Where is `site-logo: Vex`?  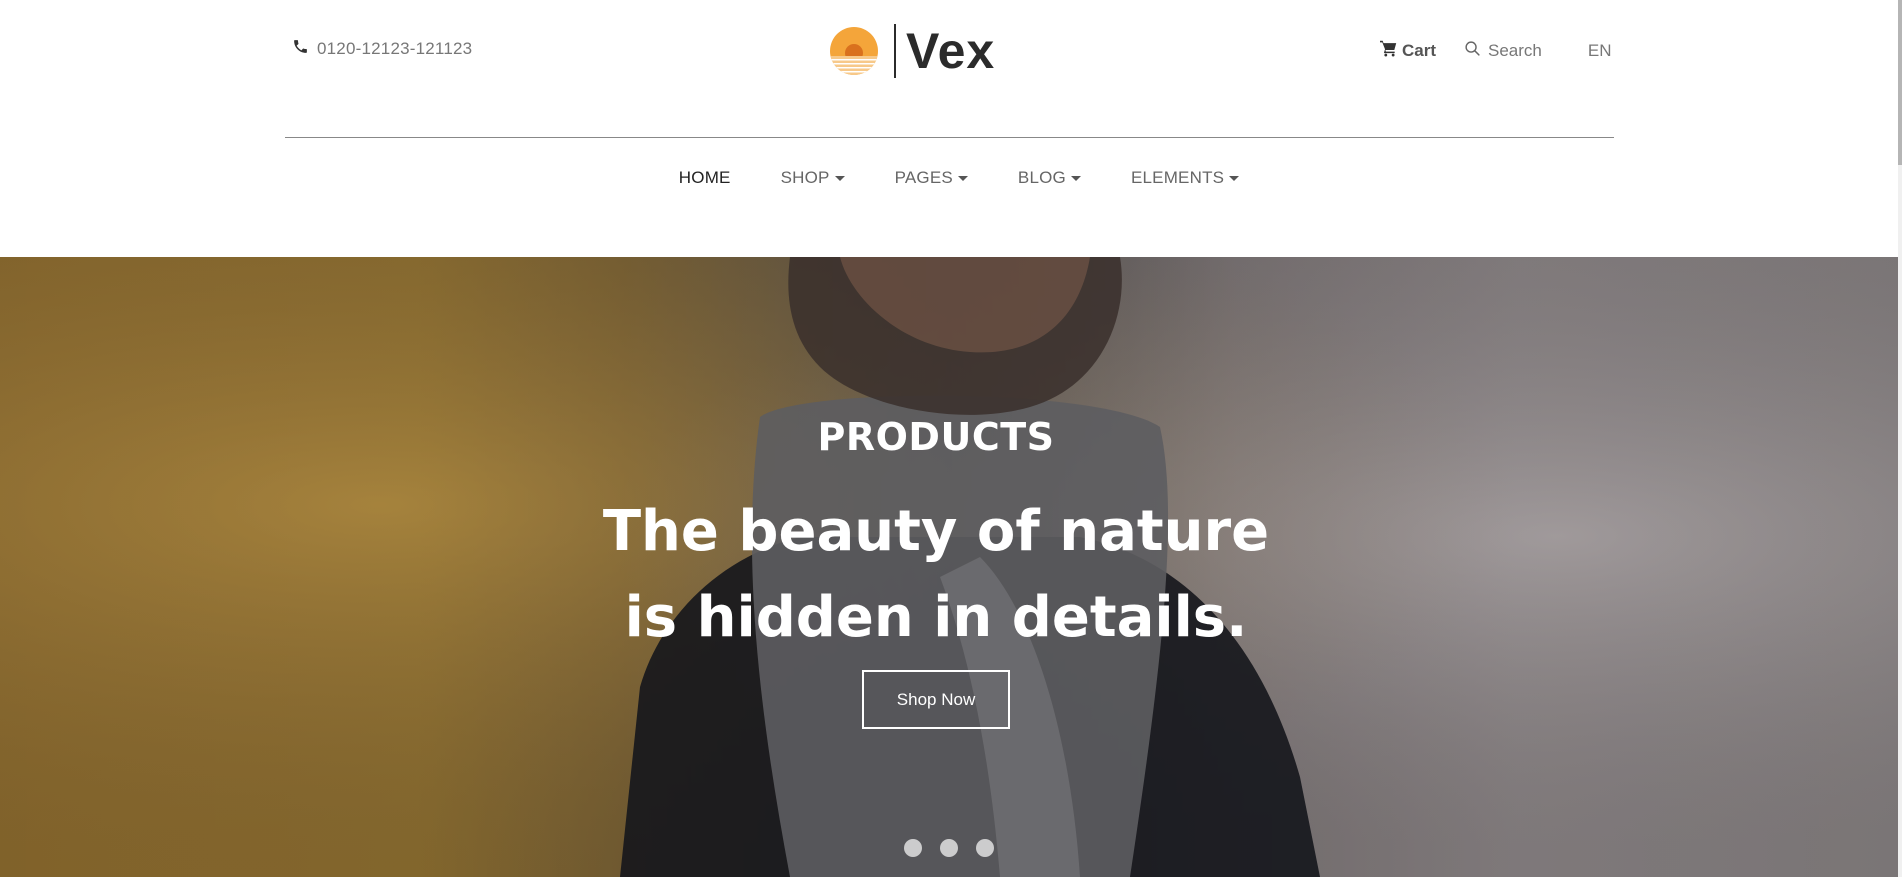 site-logo: Vex is located at coordinates (909, 51).